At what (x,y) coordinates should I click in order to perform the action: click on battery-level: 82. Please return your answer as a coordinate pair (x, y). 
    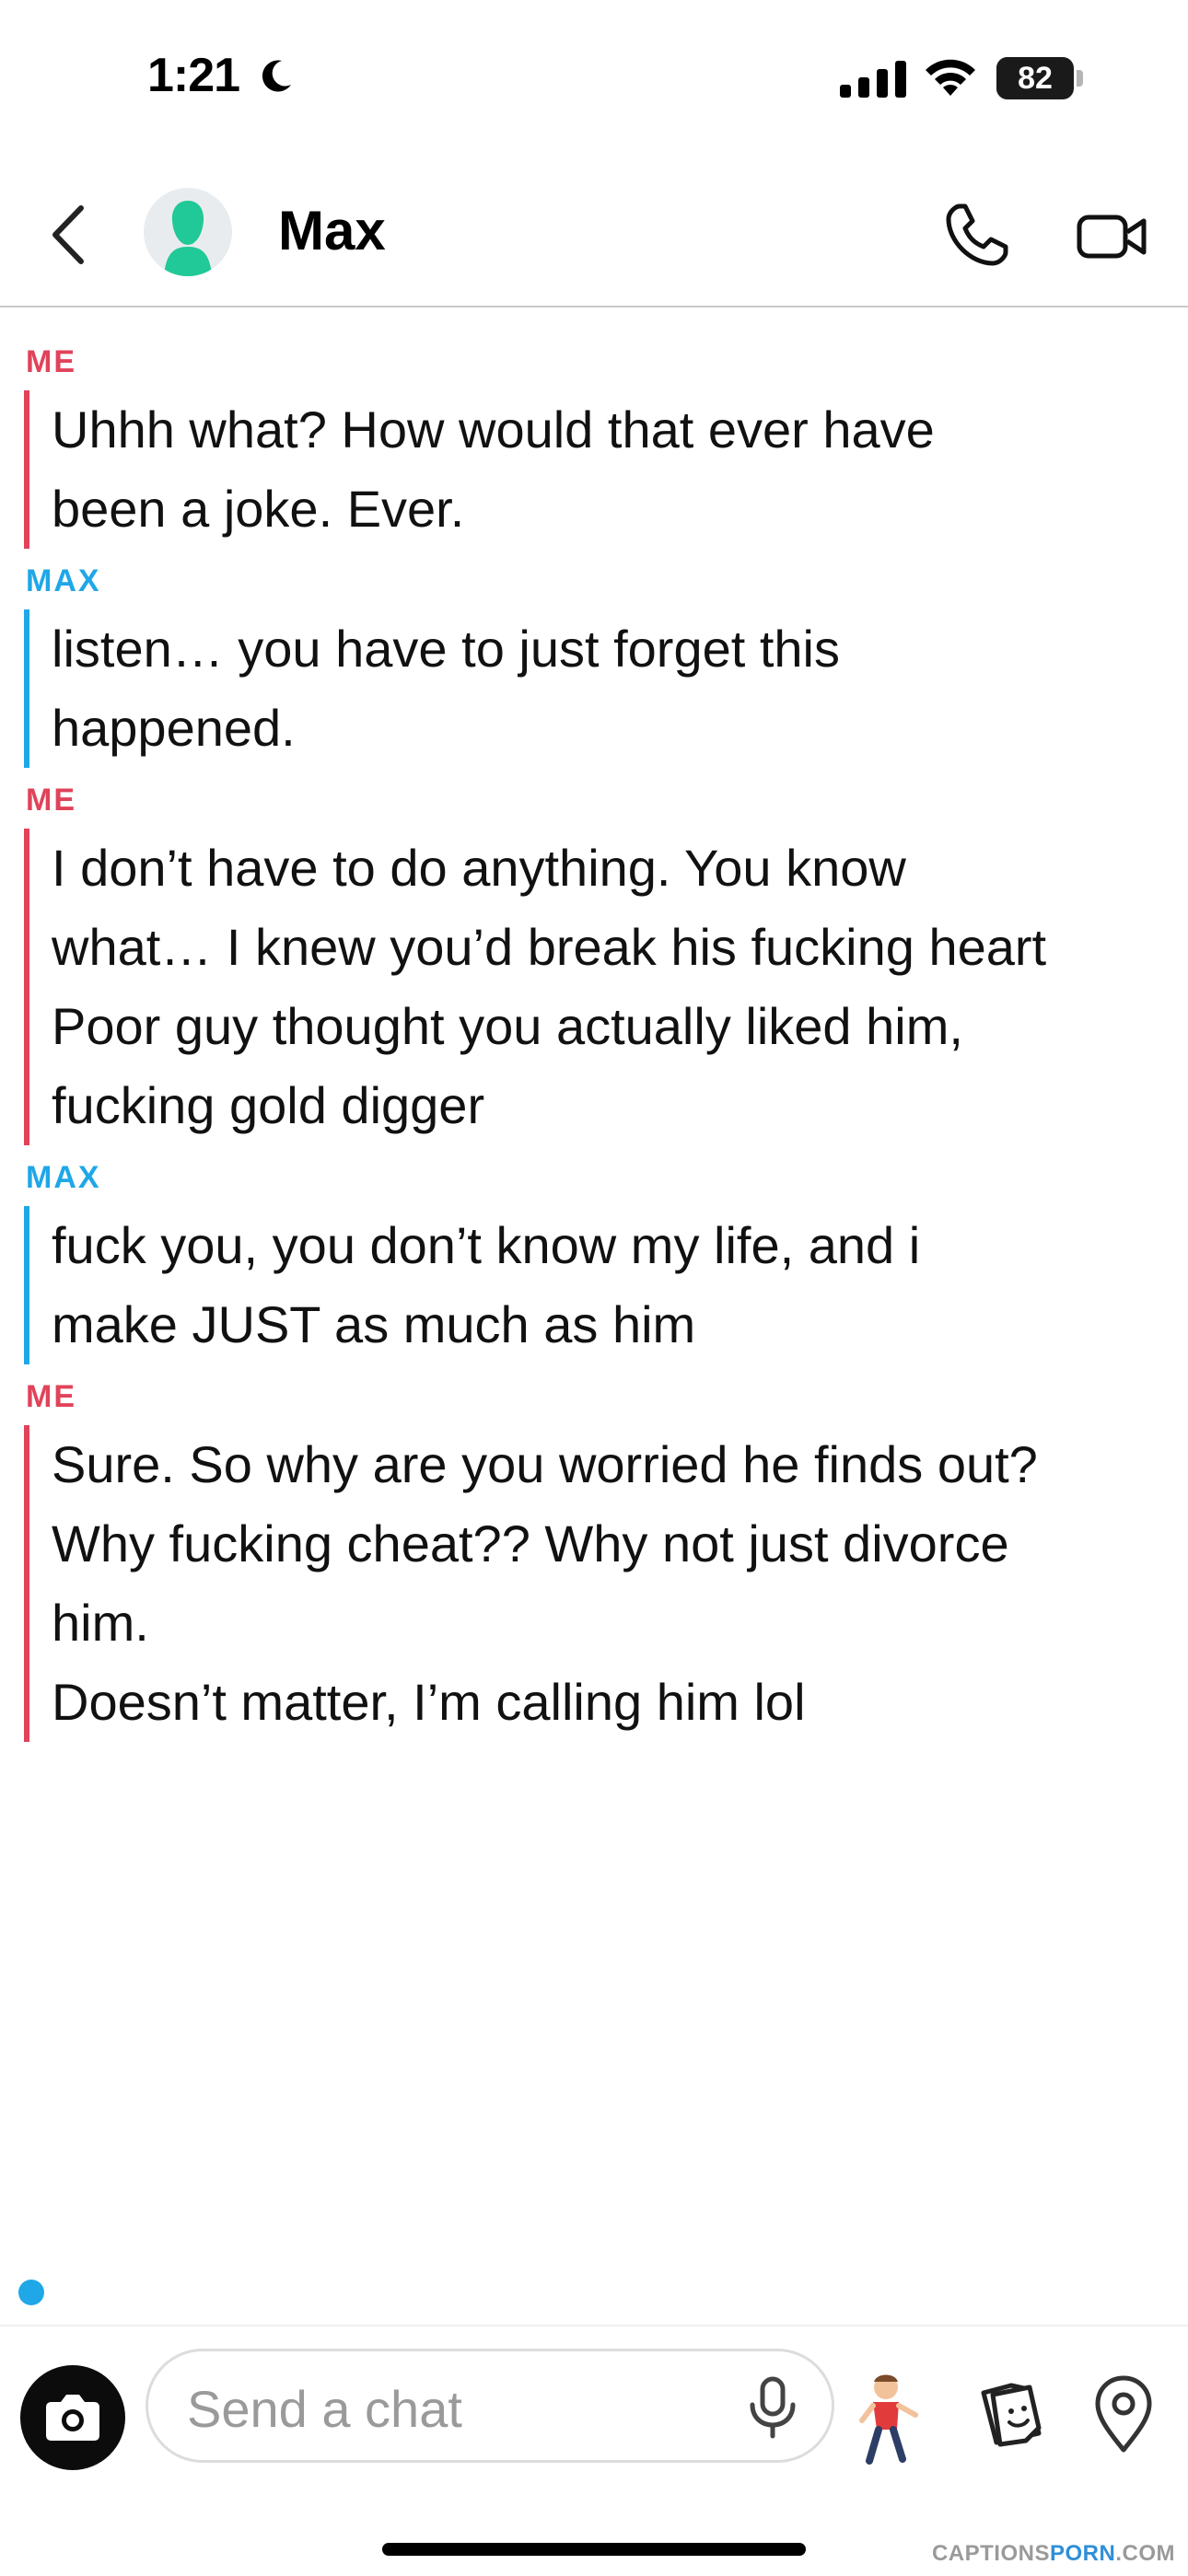
    Looking at the image, I should click on (1035, 78).